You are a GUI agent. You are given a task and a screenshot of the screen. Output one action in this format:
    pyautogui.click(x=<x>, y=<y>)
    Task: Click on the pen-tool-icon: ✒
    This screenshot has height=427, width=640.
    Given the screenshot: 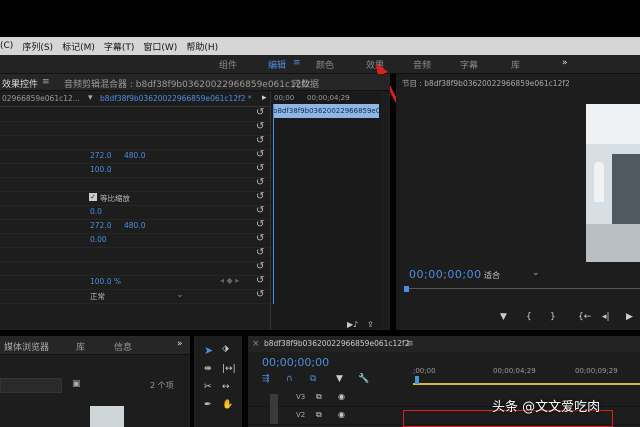 What is the action you would take?
    pyautogui.click(x=208, y=405)
    